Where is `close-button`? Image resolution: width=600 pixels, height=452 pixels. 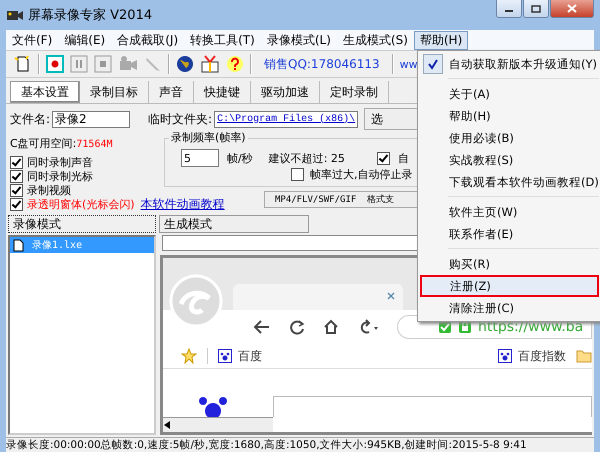
close-button is located at coordinates (572, 9).